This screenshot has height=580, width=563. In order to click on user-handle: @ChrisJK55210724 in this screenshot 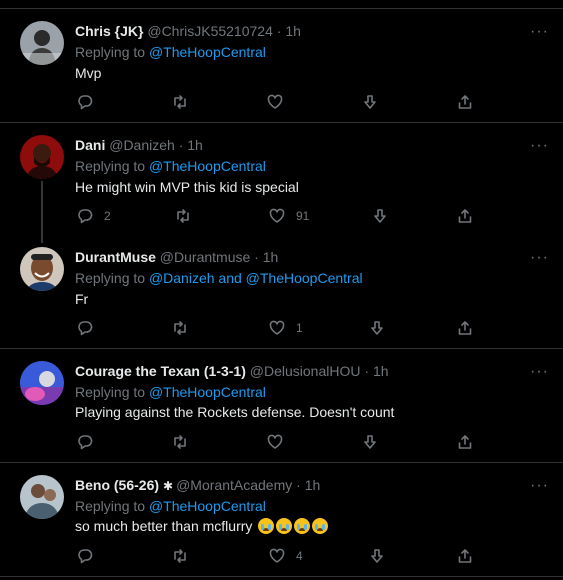, I will do `click(210, 31)`.